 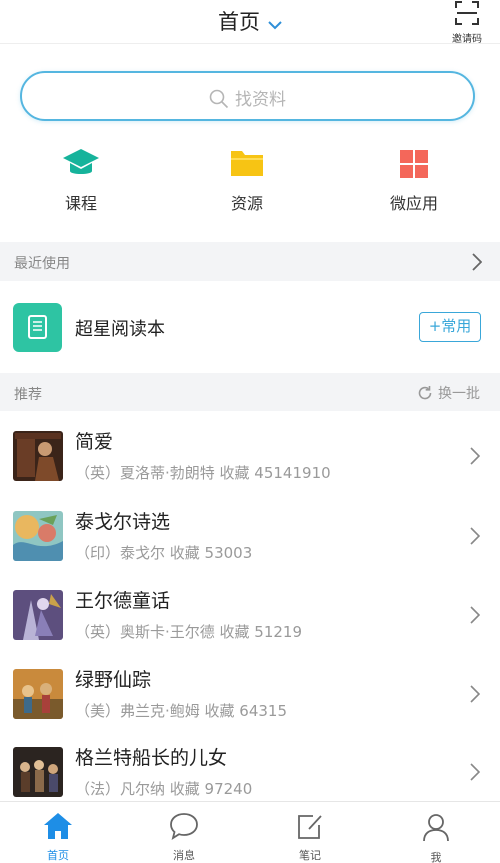 What do you see at coordinates (425, 393) in the screenshot?
I see `refresh-icon` at bounding box center [425, 393].